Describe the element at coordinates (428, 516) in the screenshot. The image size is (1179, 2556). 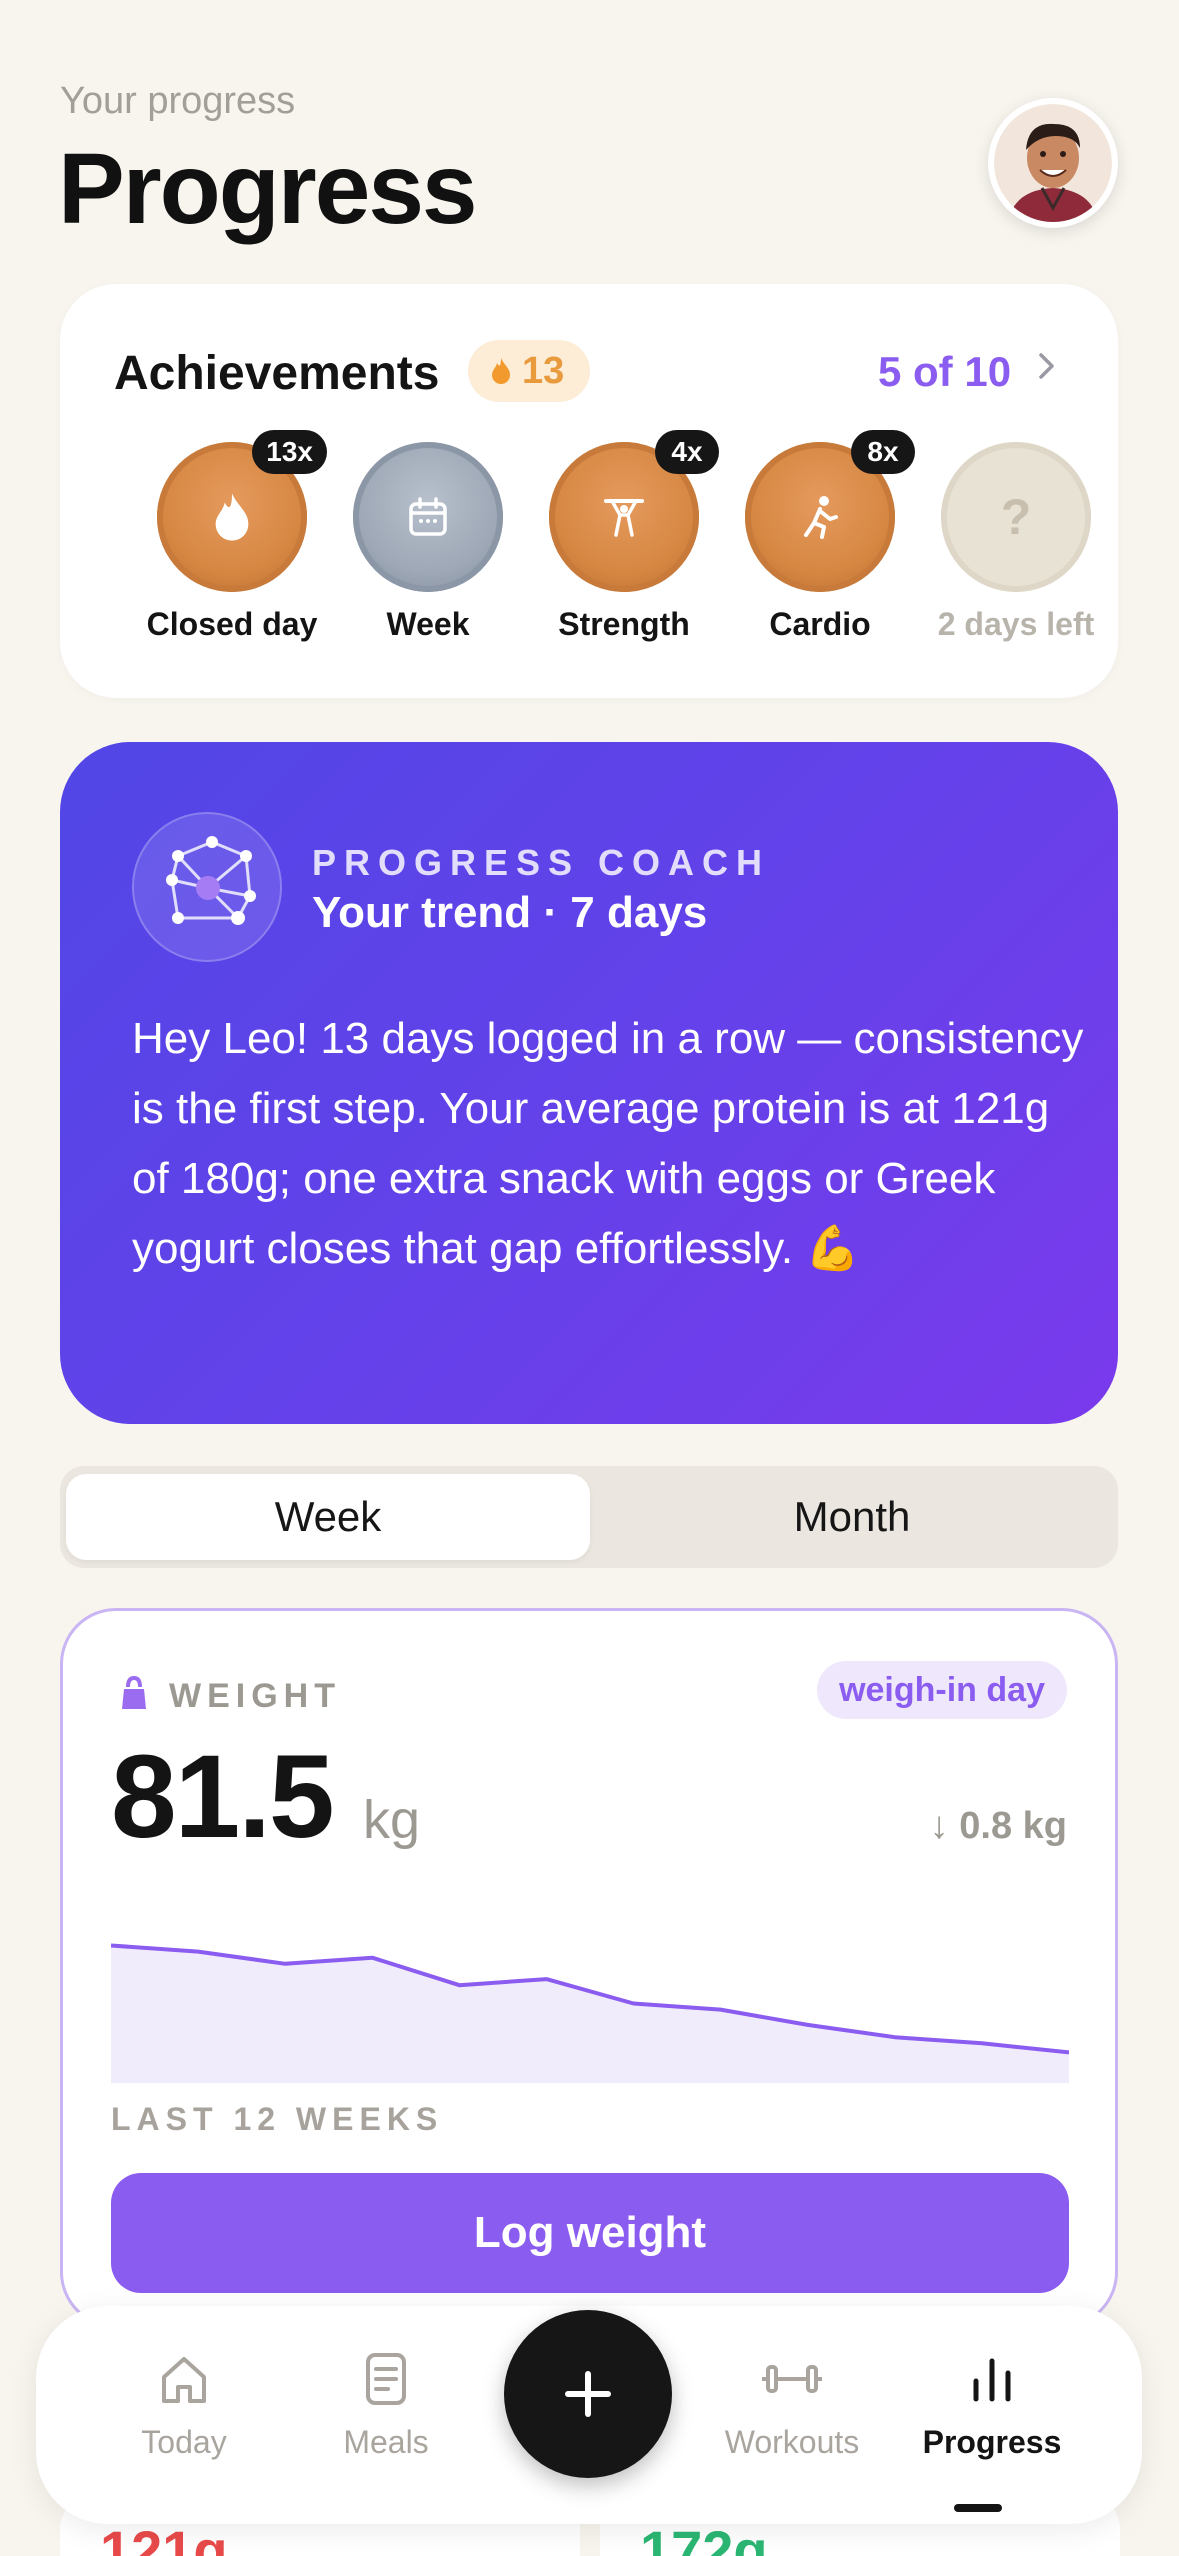
I see `calendar-icon` at that location.